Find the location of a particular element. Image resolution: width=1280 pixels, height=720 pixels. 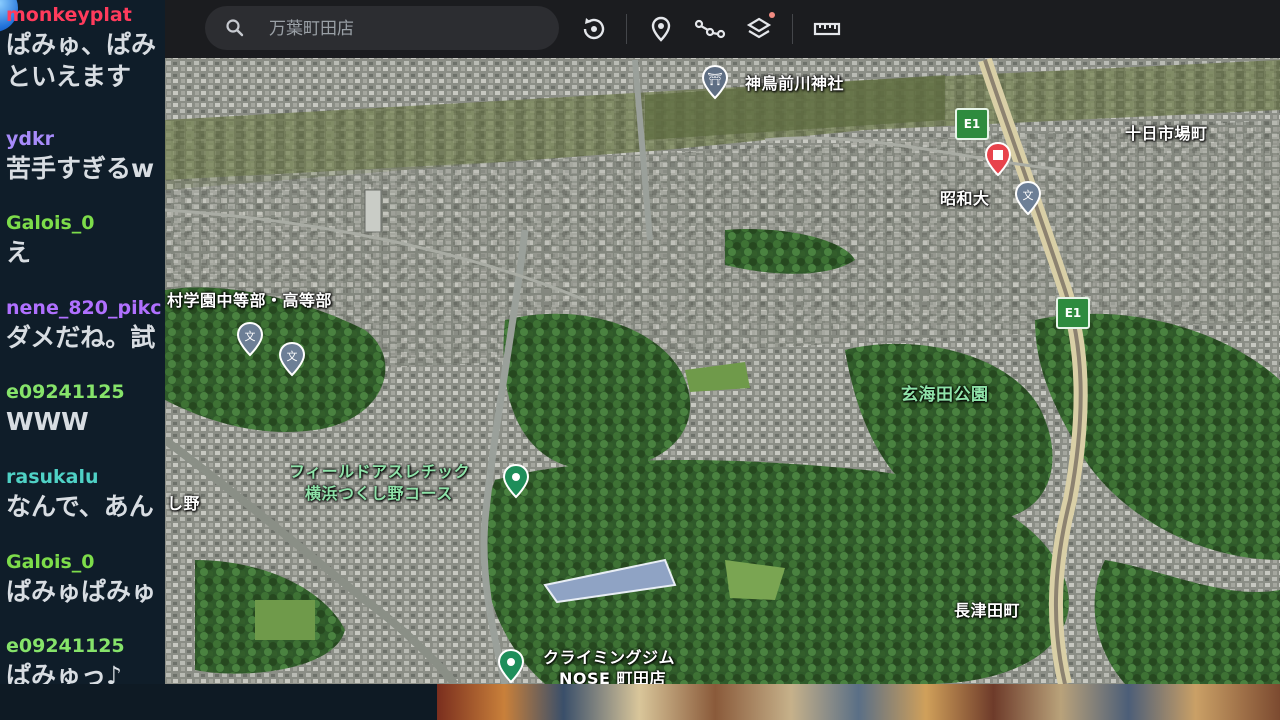

ruler-icon is located at coordinates (827, 29).